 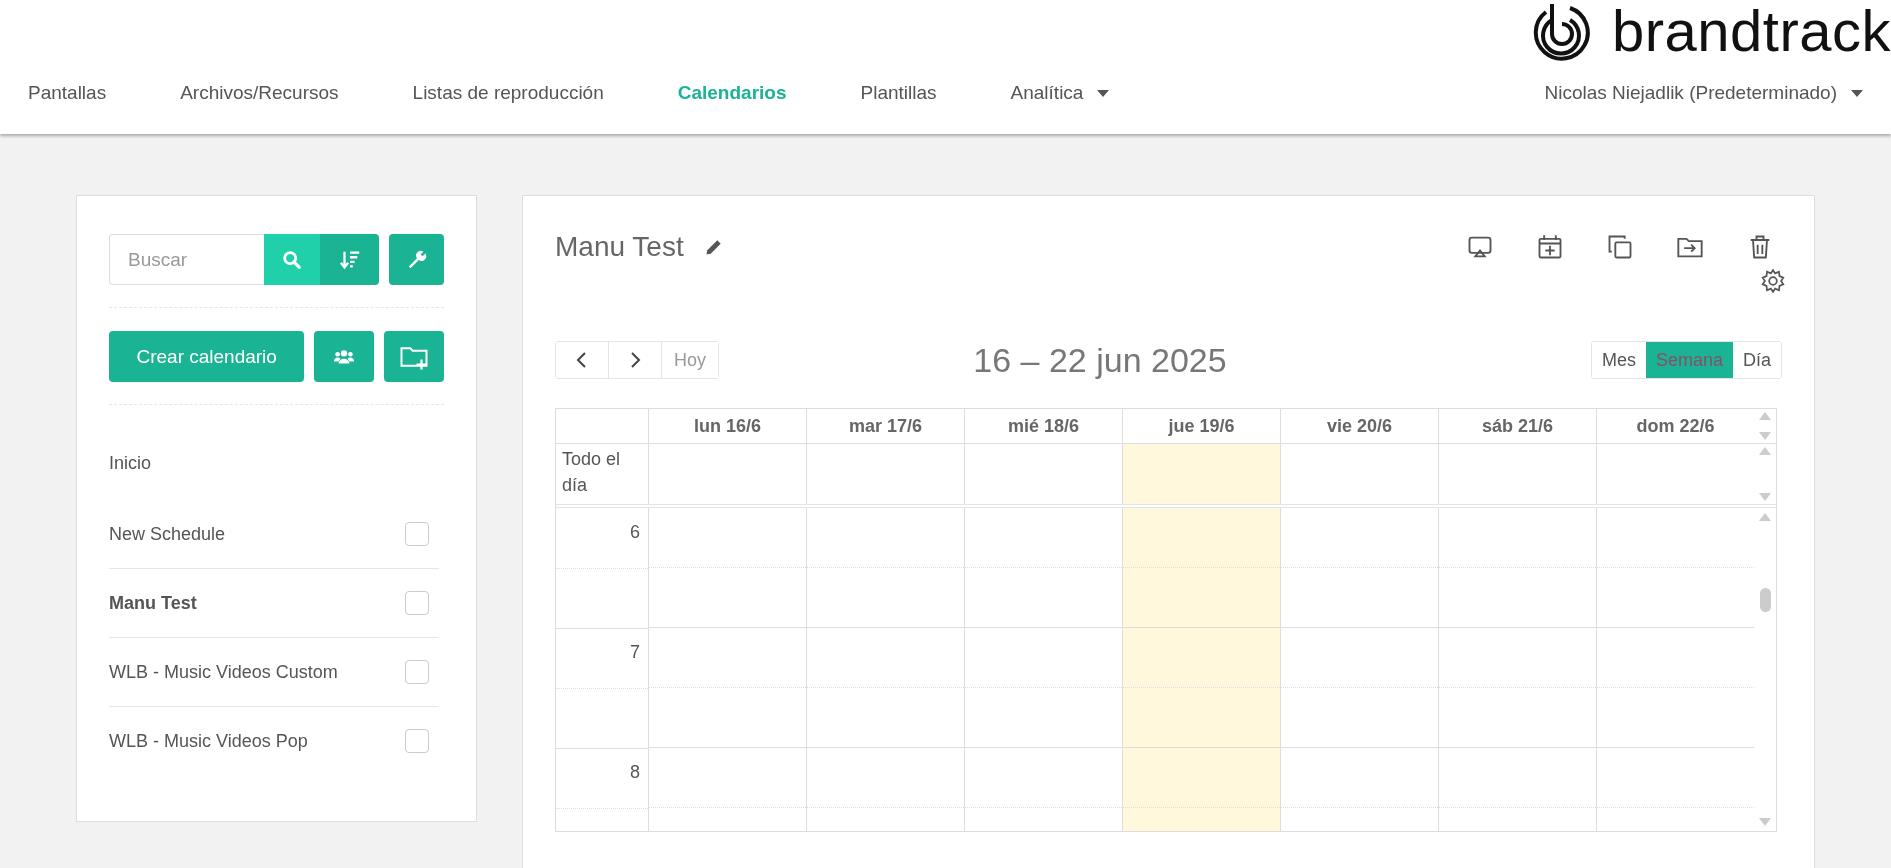 What do you see at coordinates (602, 658) in the screenshot?
I see `hour-label: 7` at bounding box center [602, 658].